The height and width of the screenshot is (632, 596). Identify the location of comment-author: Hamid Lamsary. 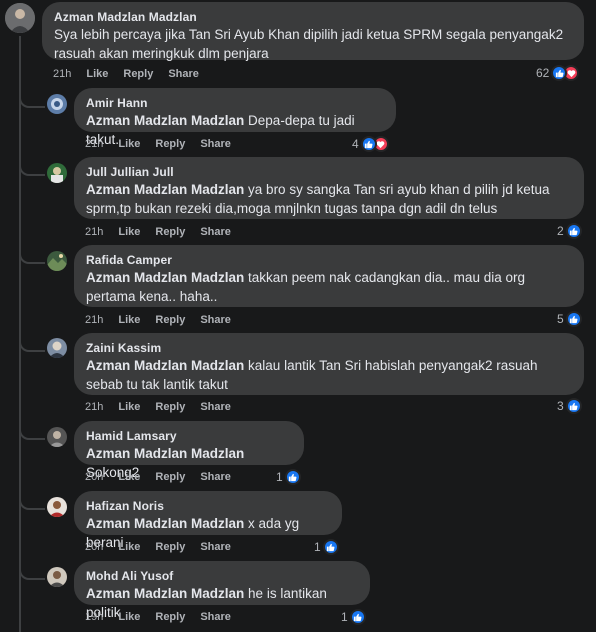
(189, 436).